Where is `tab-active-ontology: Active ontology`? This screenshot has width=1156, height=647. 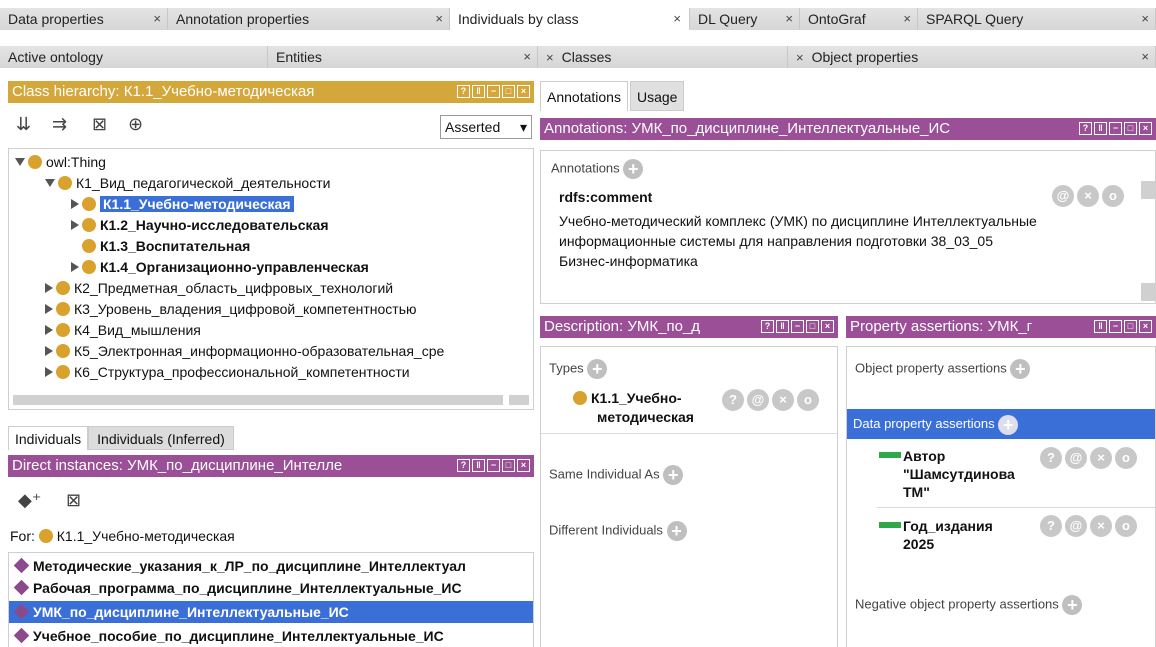
tab-active-ontology: Active ontology is located at coordinates (134, 57).